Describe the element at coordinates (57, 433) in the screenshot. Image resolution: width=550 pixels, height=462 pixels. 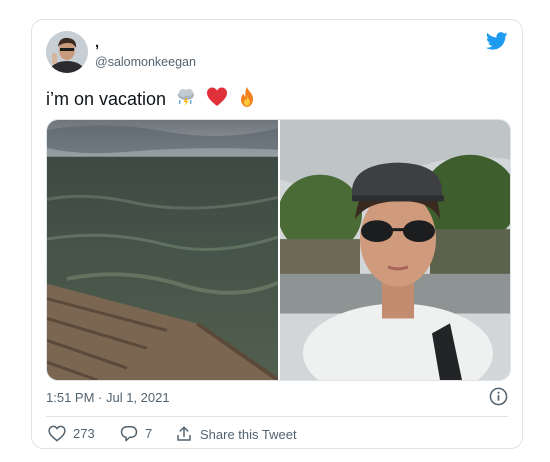
I see `heart-icon` at that location.